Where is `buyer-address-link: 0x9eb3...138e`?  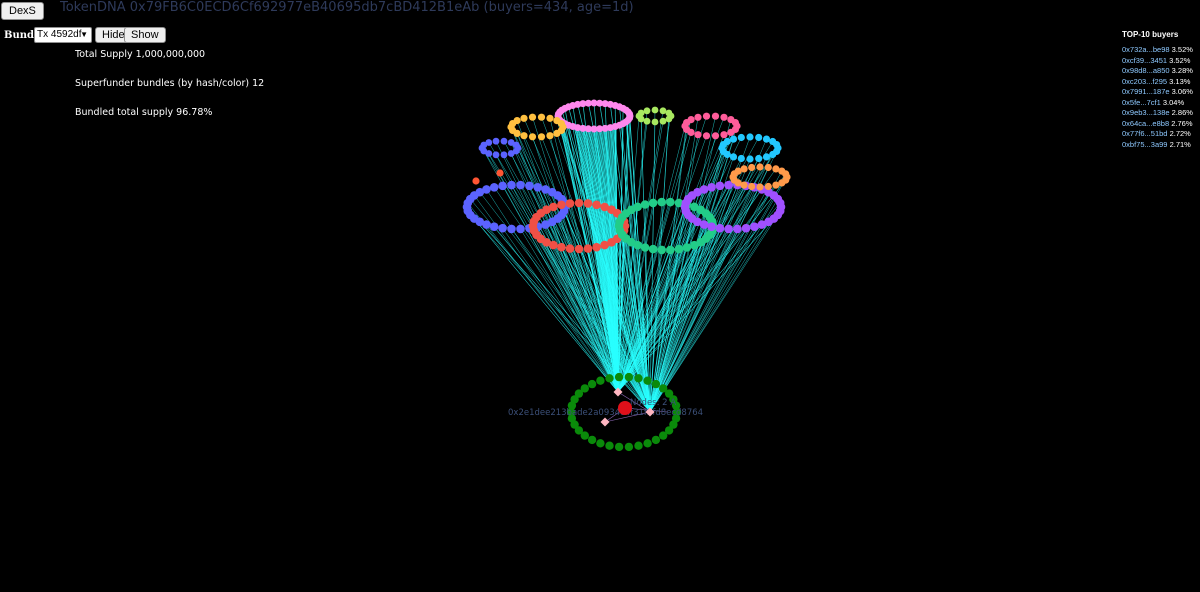 buyer-address-link: 0x9eb3...138e is located at coordinates (1146, 112).